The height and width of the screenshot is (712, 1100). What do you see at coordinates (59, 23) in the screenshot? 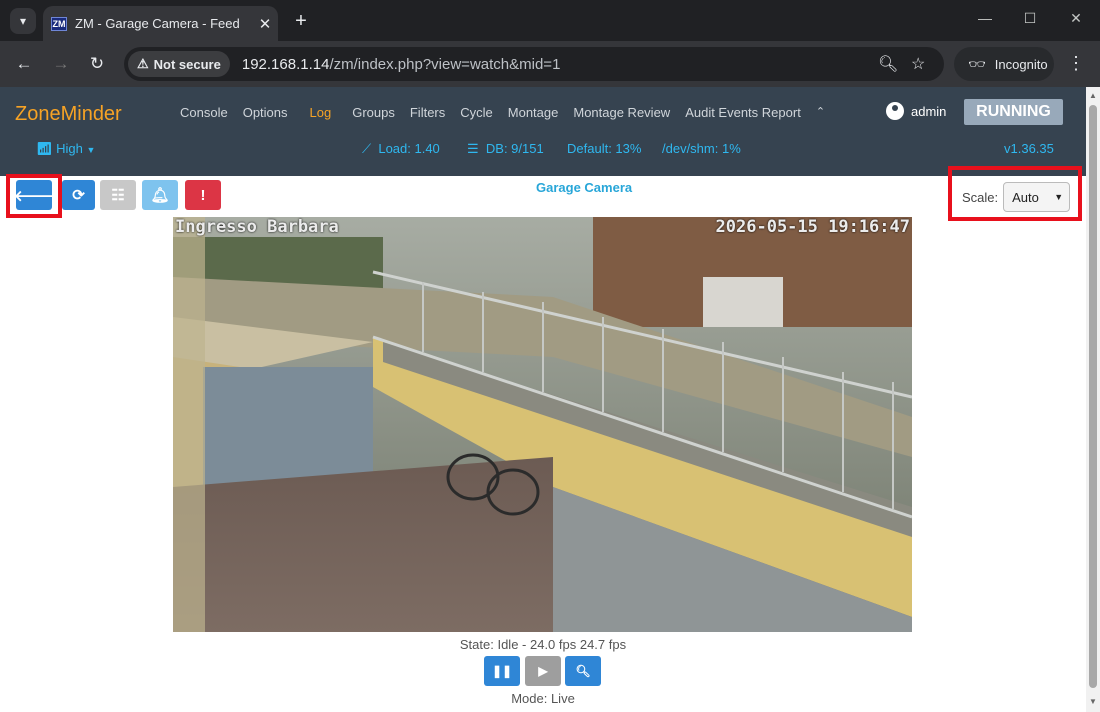
I see `zm-favicon-icon: ZM` at bounding box center [59, 23].